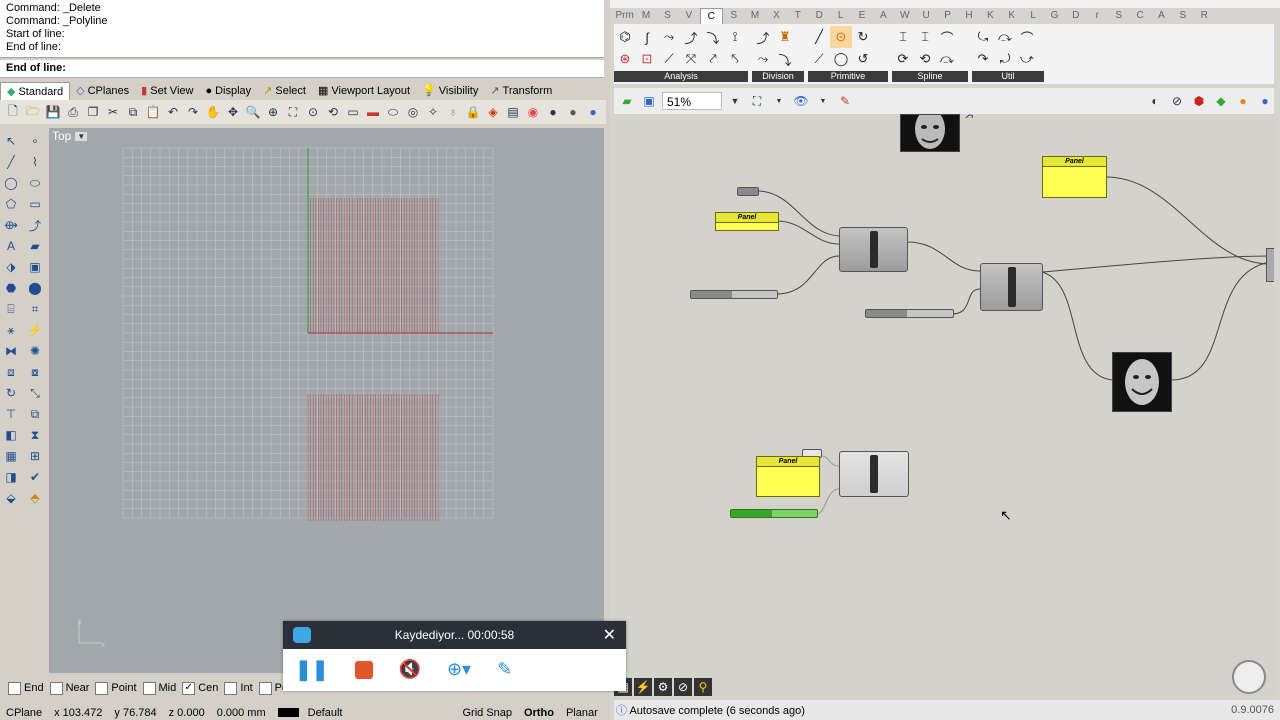 Image resolution: width=1280 pixels, height=720 pixels. Describe the element at coordinates (533, 112) in the screenshot. I see `color-wheel-icon: ◉` at that location.